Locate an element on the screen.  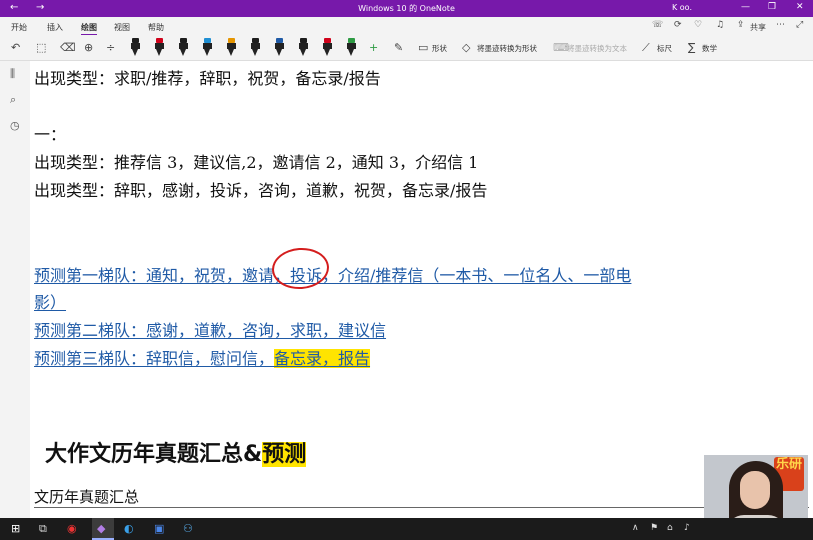
meeting-app-icon: ⚇ is located at coordinates (188, 528).